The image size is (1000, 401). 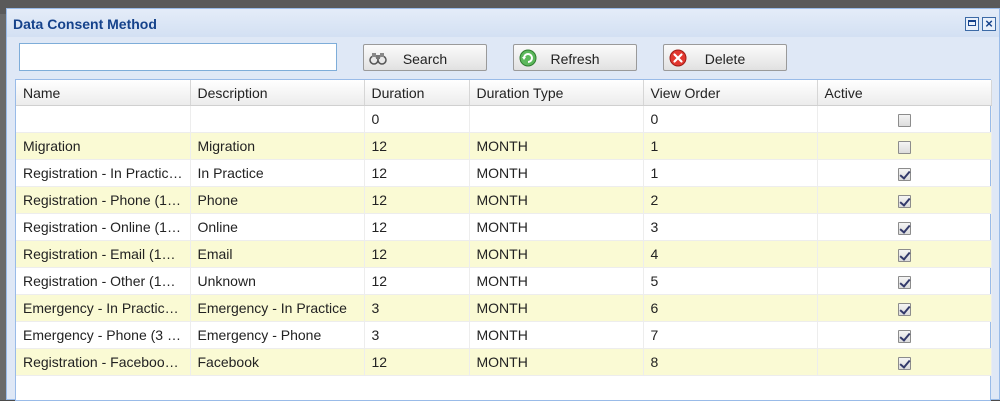 I want to click on cell-name: Registration - Email (12 MONTH), so click(x=103, y=254).